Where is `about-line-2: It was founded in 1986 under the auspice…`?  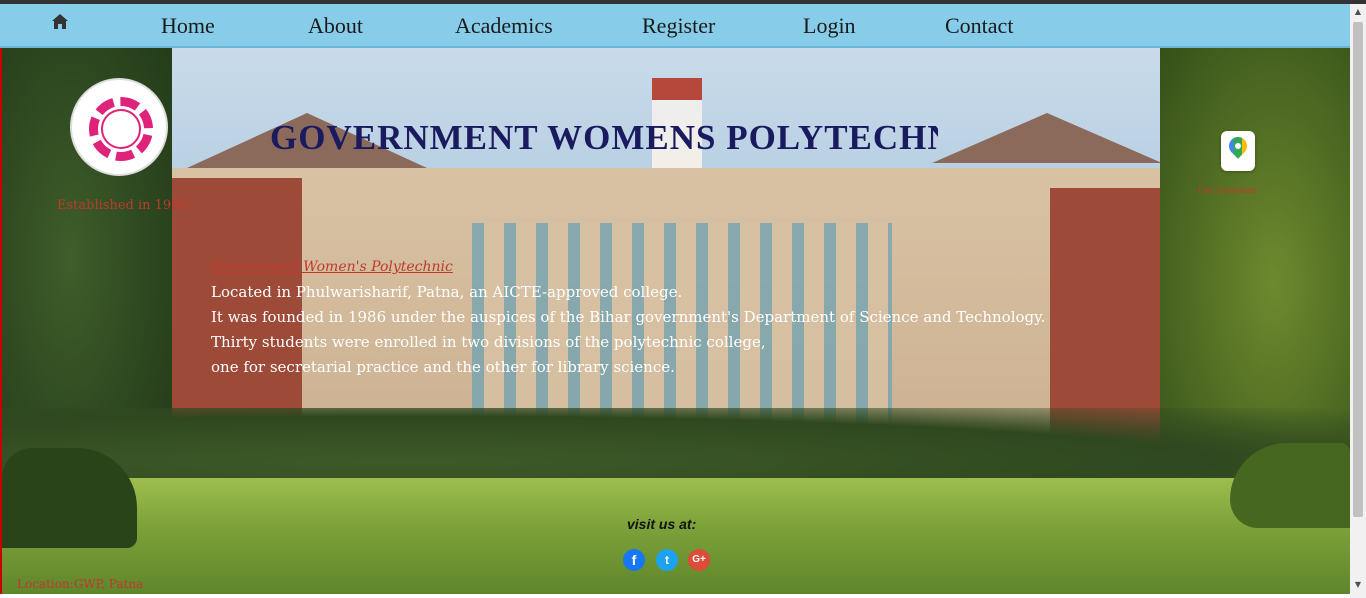
about-line-2: It was founded in 1986 under the auspice… is located at coordinates (628, 317).